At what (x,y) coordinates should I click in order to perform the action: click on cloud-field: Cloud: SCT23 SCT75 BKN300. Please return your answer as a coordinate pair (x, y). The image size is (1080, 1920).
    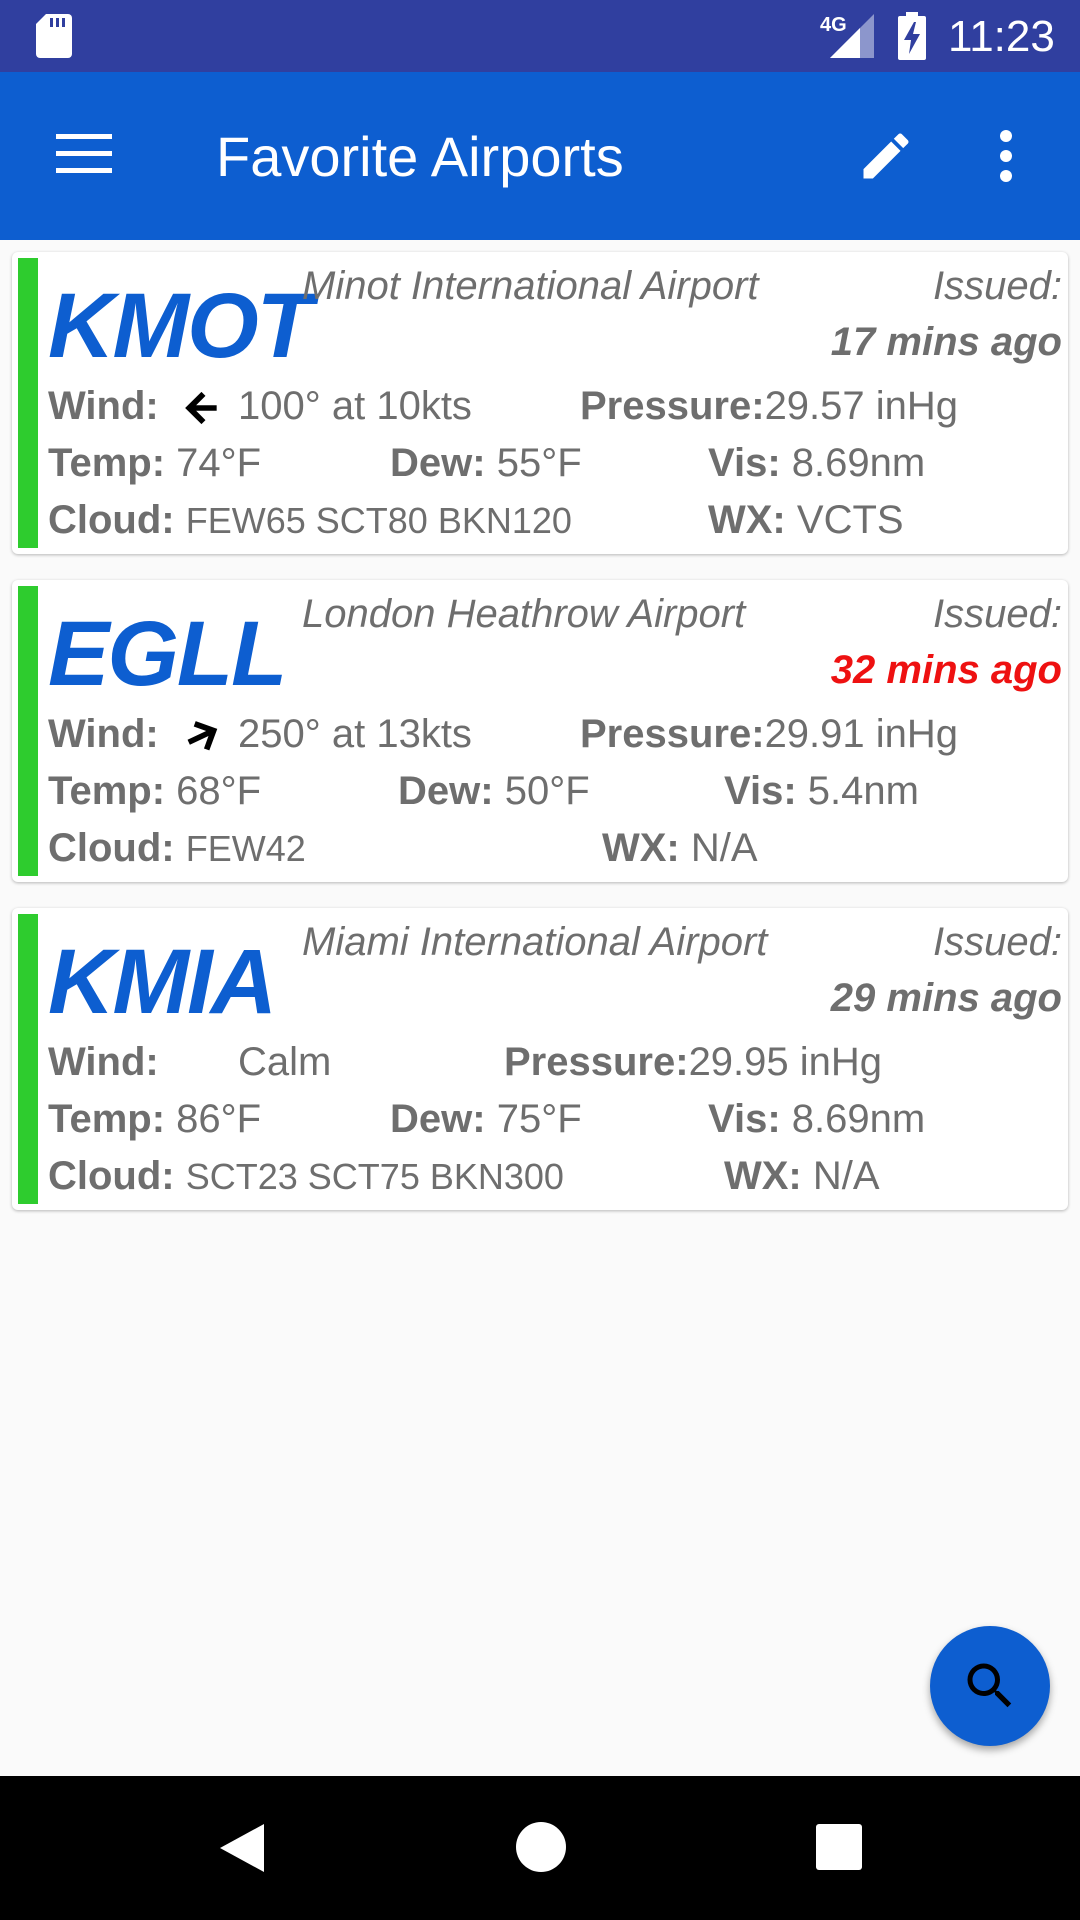
    Looking at the image, I should click on (306, 1176).